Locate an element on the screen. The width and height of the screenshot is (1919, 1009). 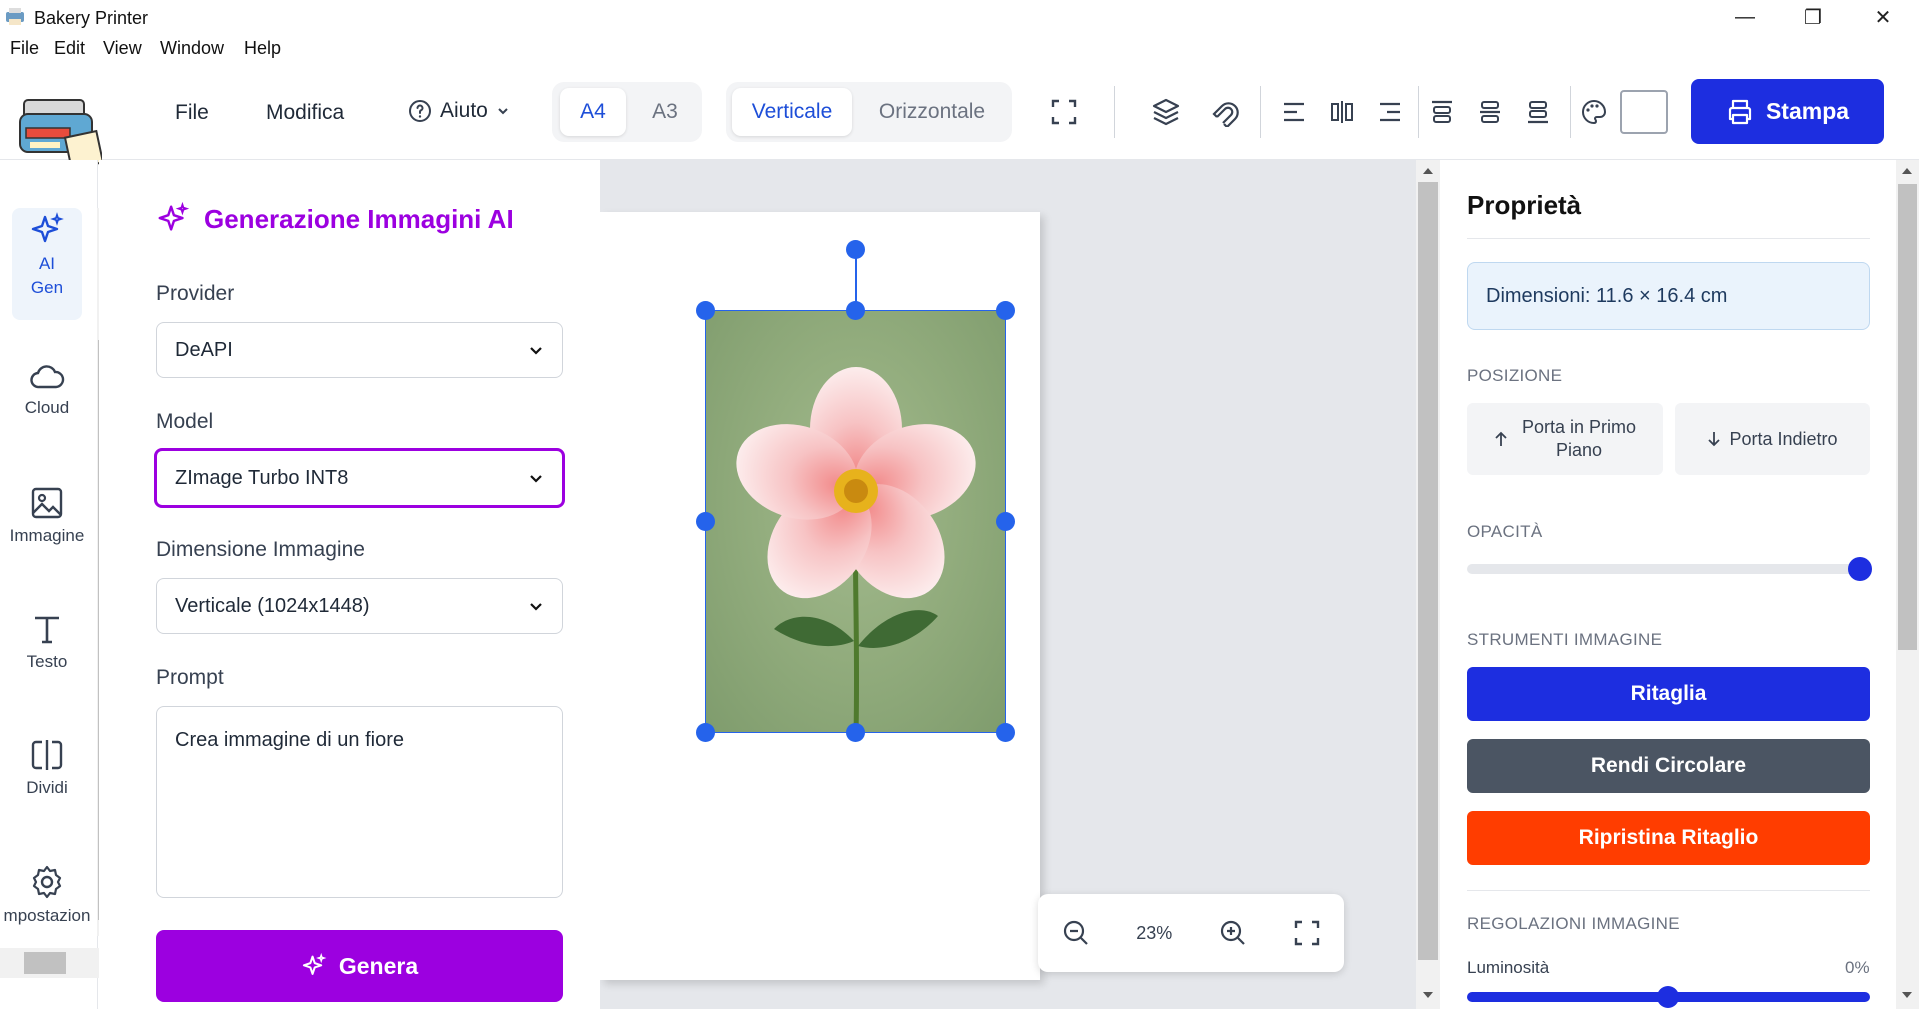
align-top-icon is located at coordinates (1442, 112).